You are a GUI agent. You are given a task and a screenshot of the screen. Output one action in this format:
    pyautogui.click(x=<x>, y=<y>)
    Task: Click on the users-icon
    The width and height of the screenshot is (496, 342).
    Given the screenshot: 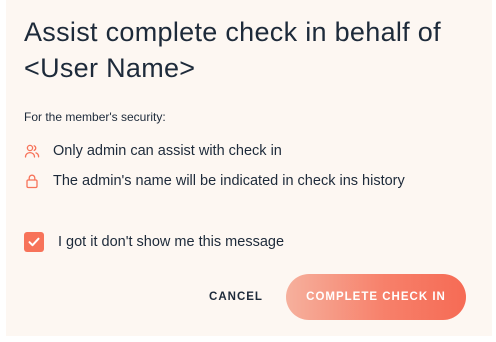 What is the action you would take?
    pyautogui.click(x=32, y=151)
    